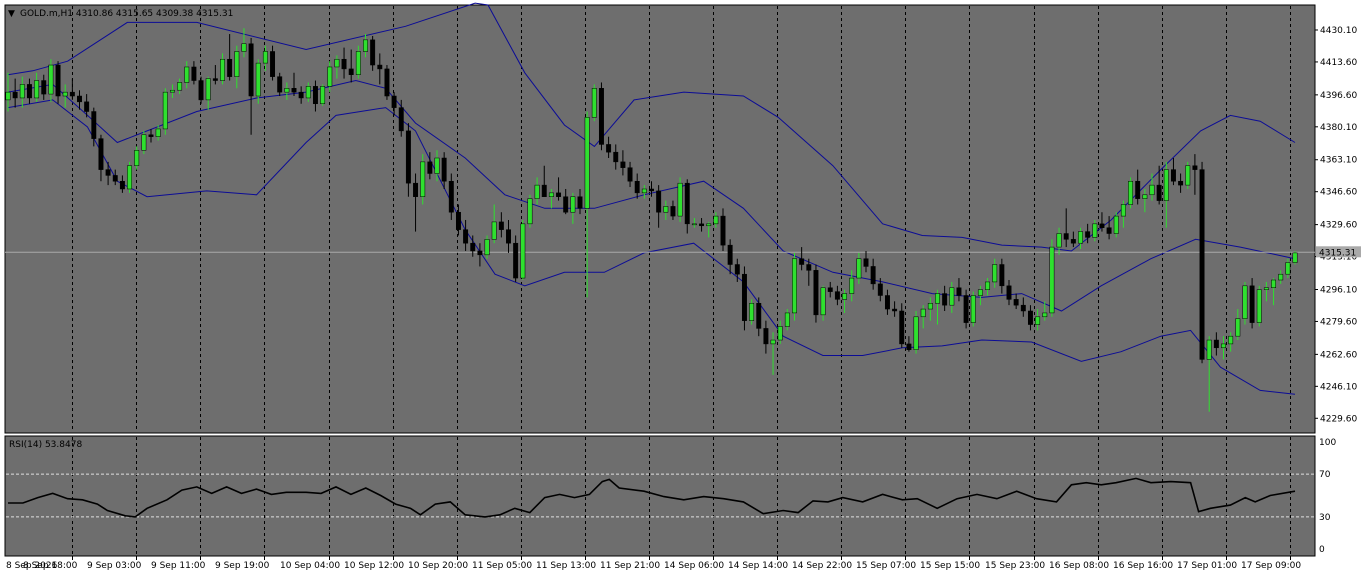 This screenshot has height=576, width=1366. I want to click on price-tick-label: 4396.60, so click(1338, 96).